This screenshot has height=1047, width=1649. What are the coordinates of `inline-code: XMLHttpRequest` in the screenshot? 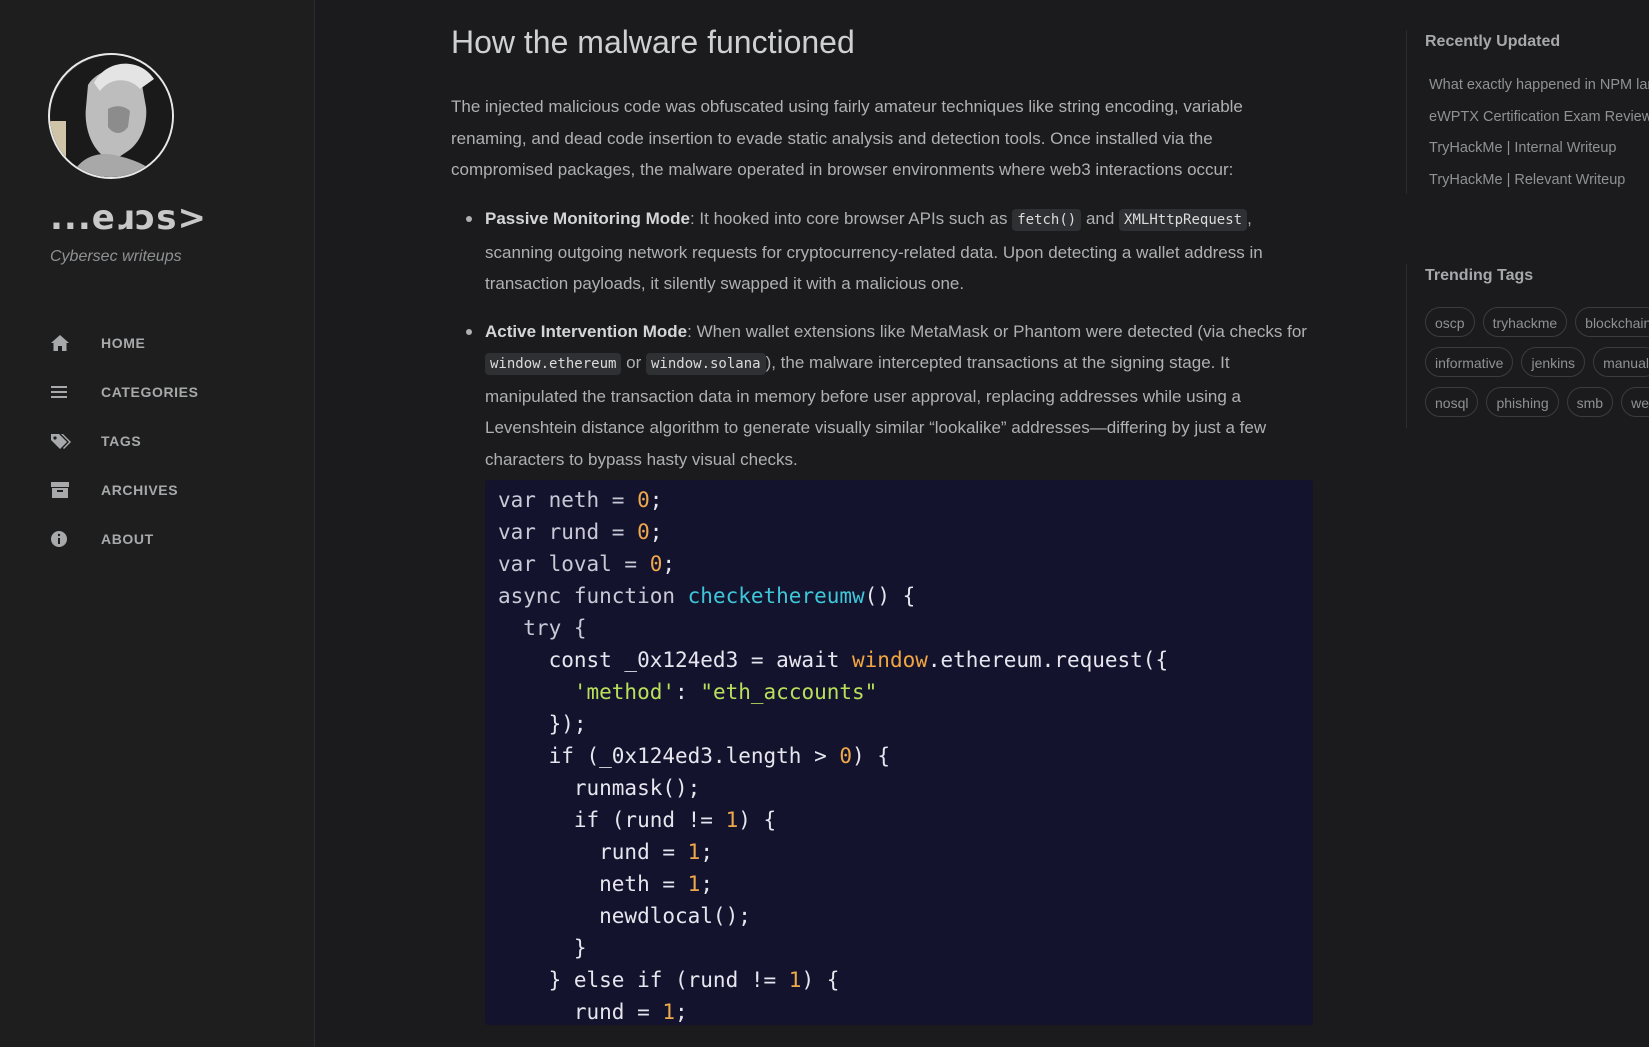 It's located at (1183, 220).